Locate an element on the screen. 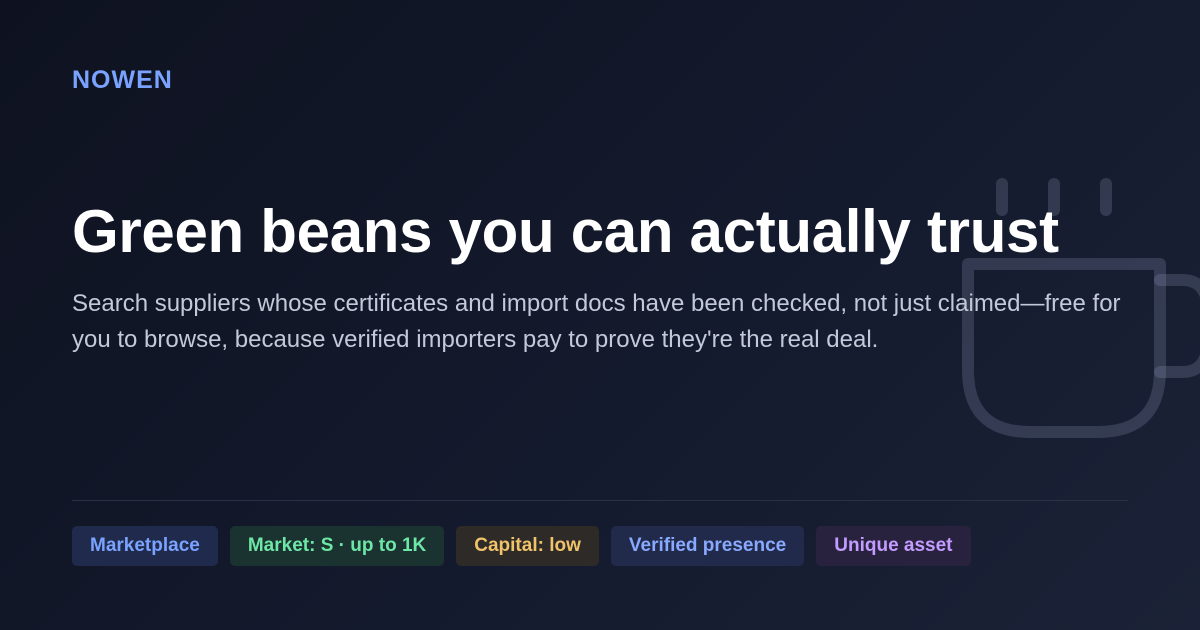  tag-marketplace: Marketplace is located at coordinates (145, 546).